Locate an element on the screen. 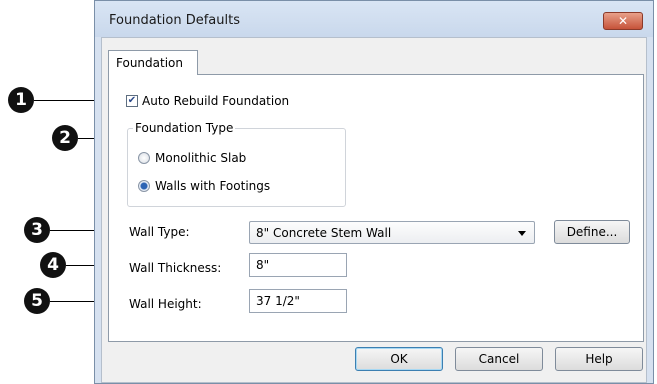 The image size is (657, 384). radio-row-monolithic-slab: Monolithic Slab is located at coordinates (192, 158).